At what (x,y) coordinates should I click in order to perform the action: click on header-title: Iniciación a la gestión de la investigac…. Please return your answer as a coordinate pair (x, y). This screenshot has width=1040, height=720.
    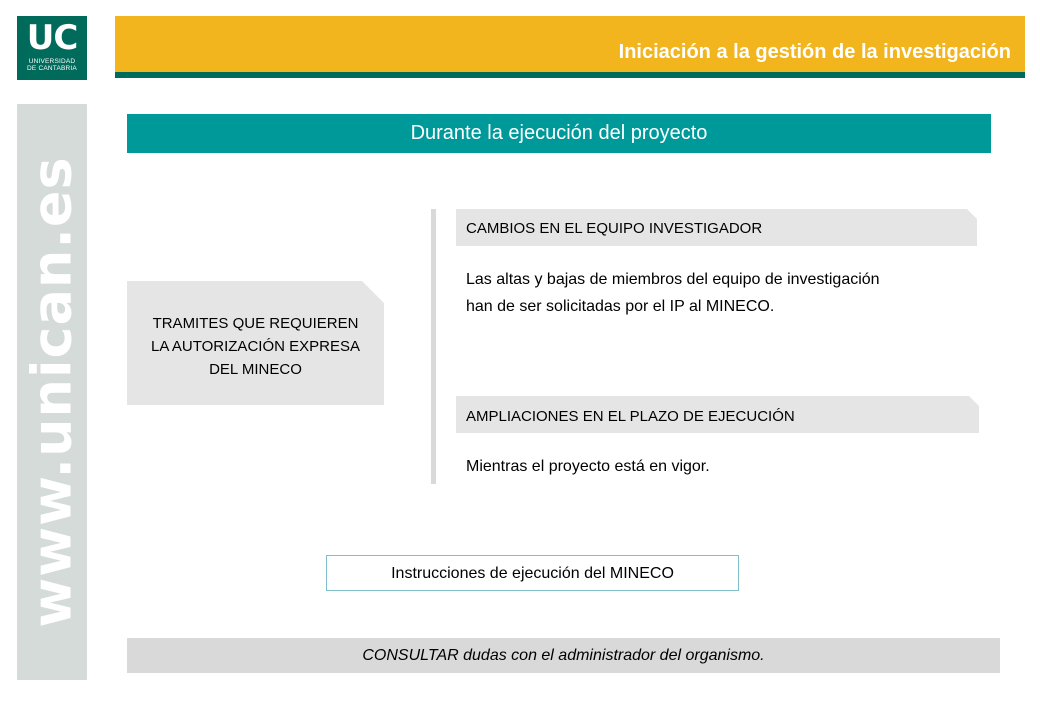
    Looking at the image, I should click on (814, 52).